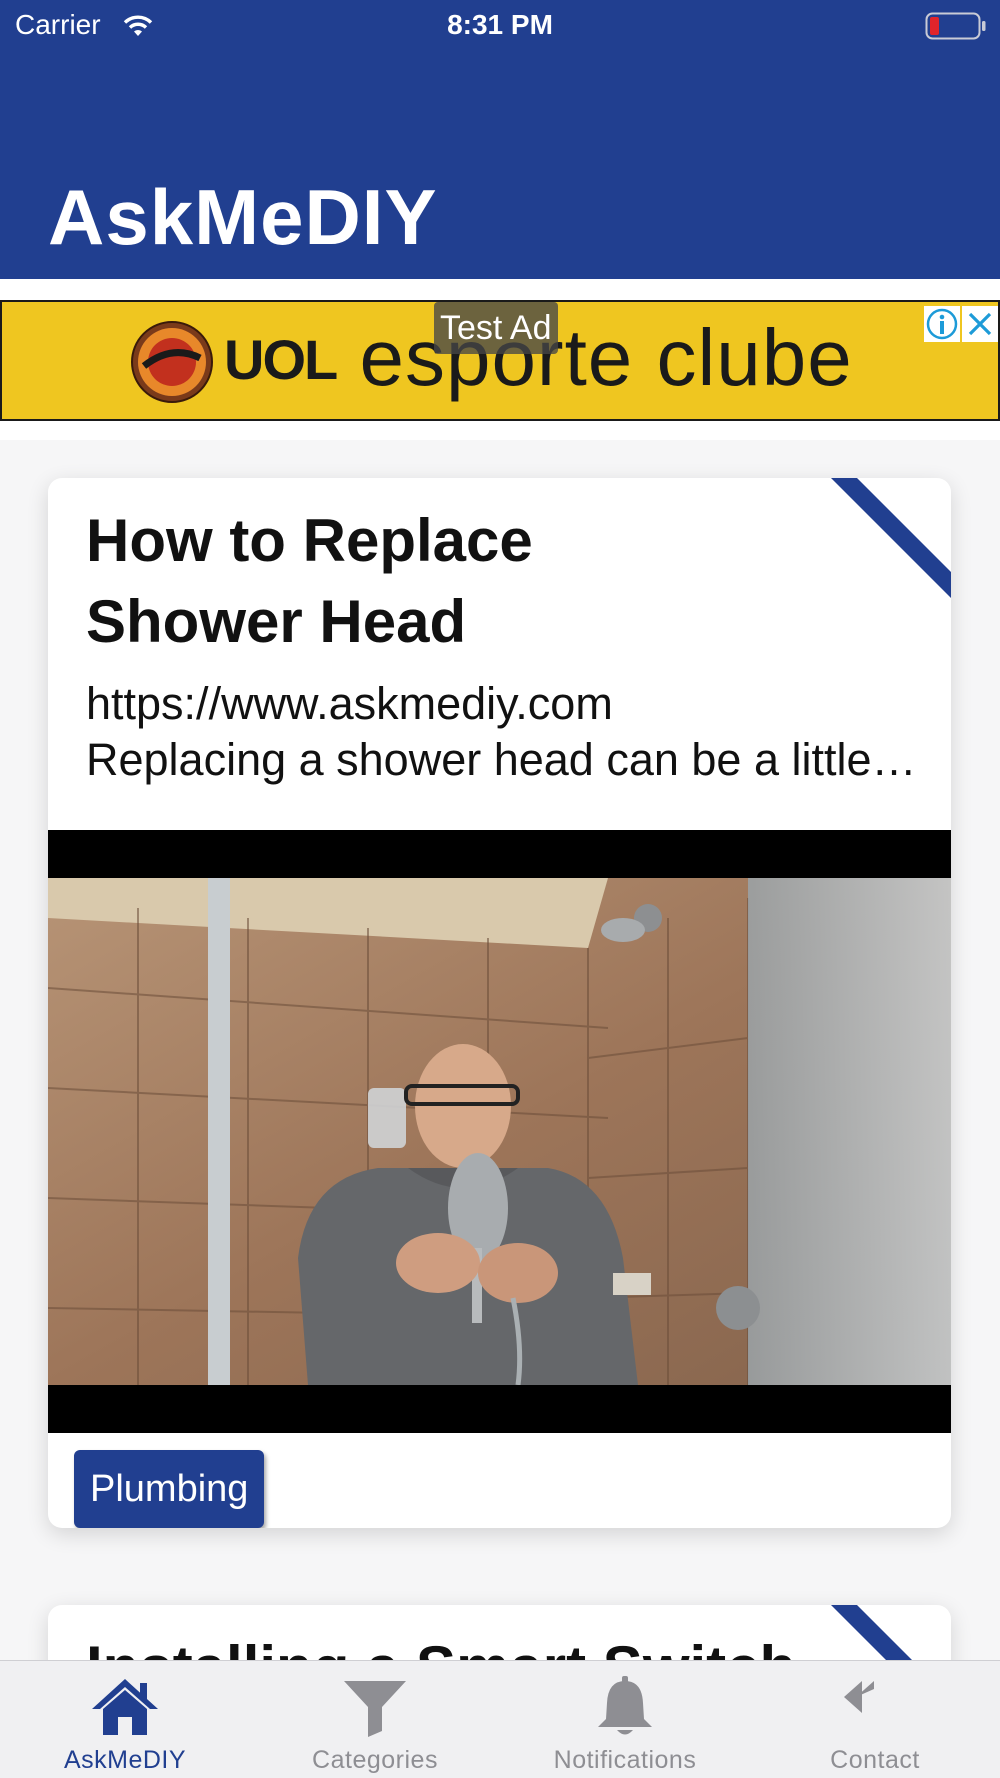 Image resolution: width=1000 pixels, height=1778 pixels. Describe the element at coordinates (496, 328) in the screenshot. I see `test-ad-badge: Test Ad` at that location.